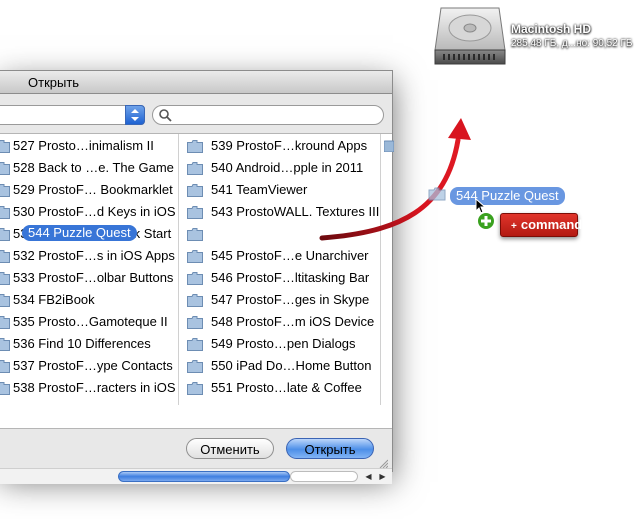 The width and height of the screenshot is (640, 519). What do you see at coordinates (551, 224) in the screenshot?
I see `badge-label: command` at bounding box center [551, 224].